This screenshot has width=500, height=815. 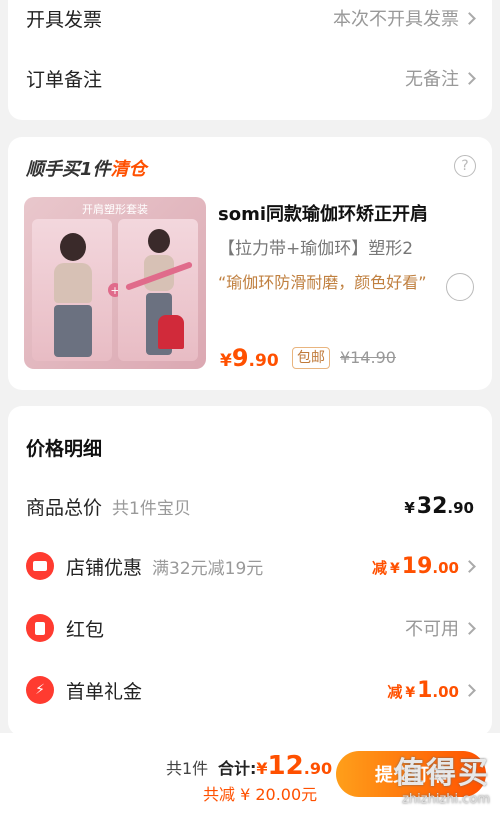 What do you see at coordinates (318, 768) in the screenshot?
I see `total-decimal: .90` at bounding box center [318, 768].